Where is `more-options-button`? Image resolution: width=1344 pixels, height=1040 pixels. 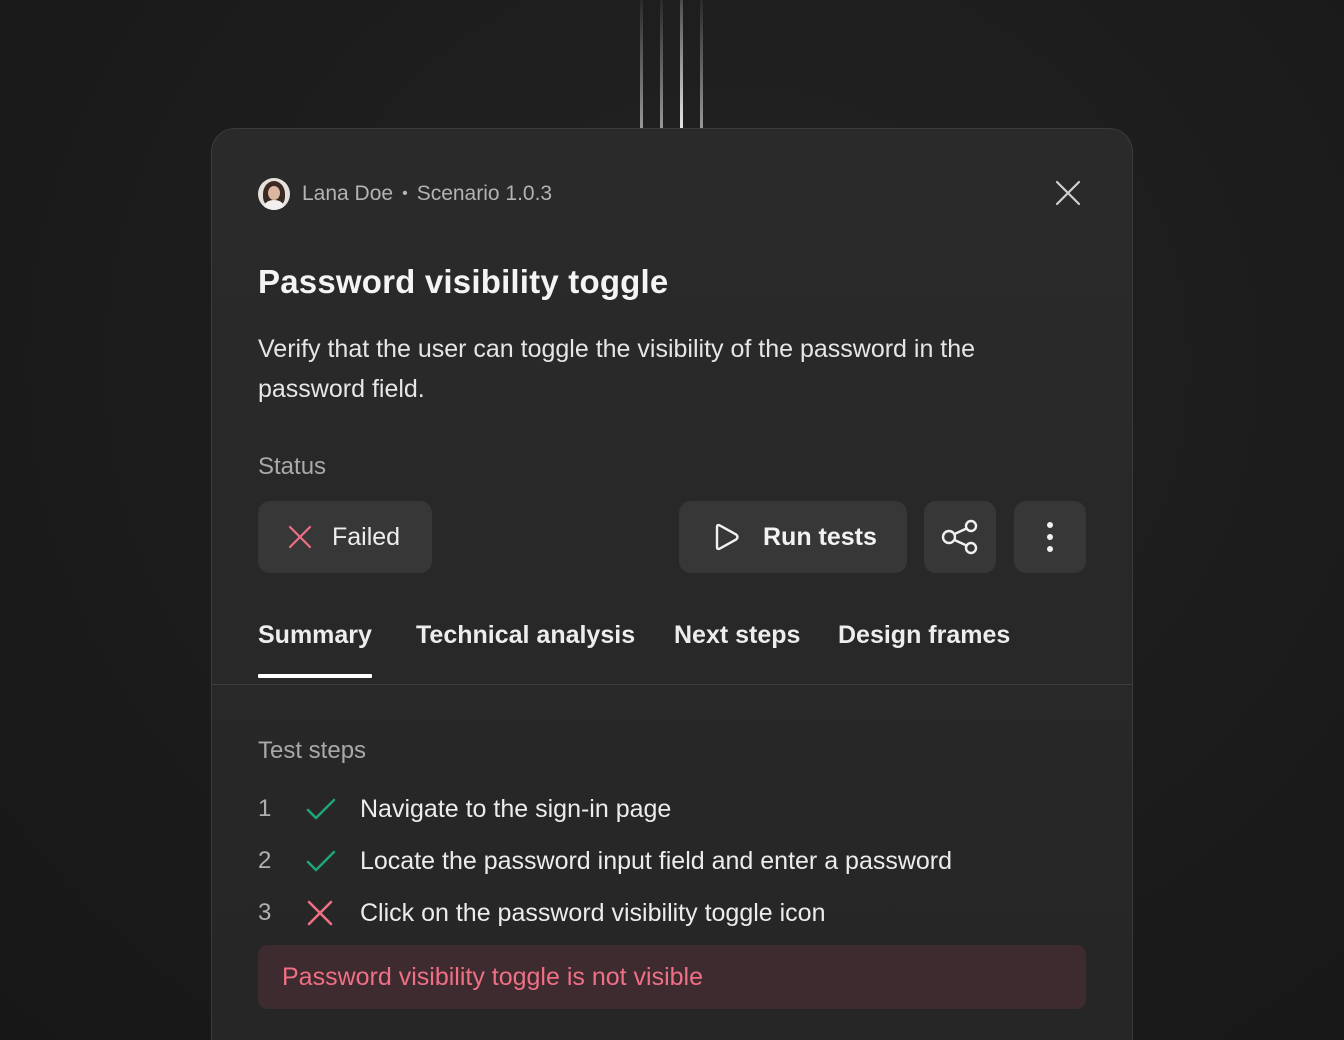
more-options-button is located at coordinates (1050, 537).